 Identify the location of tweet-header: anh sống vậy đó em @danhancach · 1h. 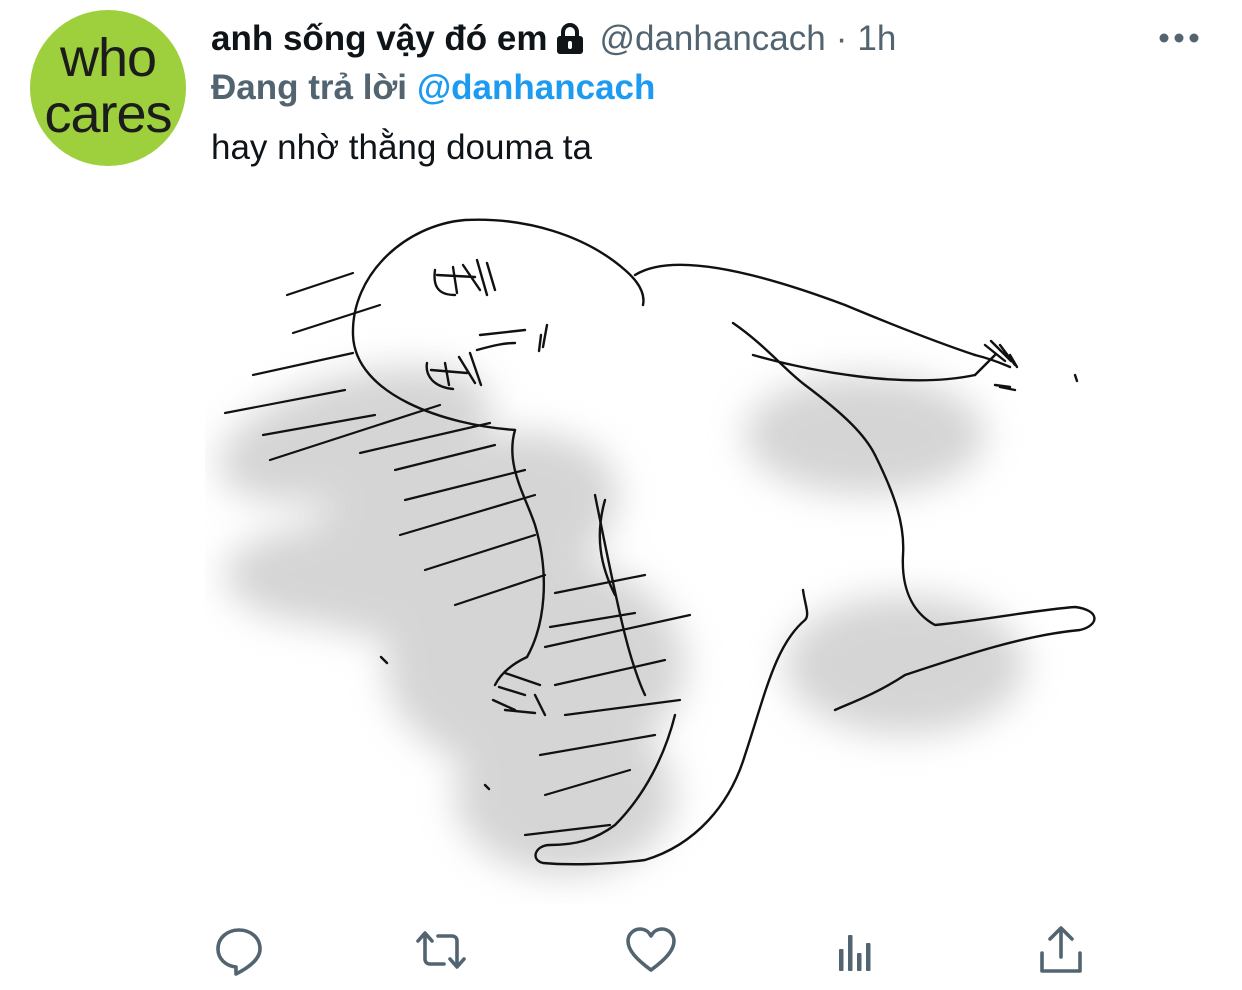
(553, 39).